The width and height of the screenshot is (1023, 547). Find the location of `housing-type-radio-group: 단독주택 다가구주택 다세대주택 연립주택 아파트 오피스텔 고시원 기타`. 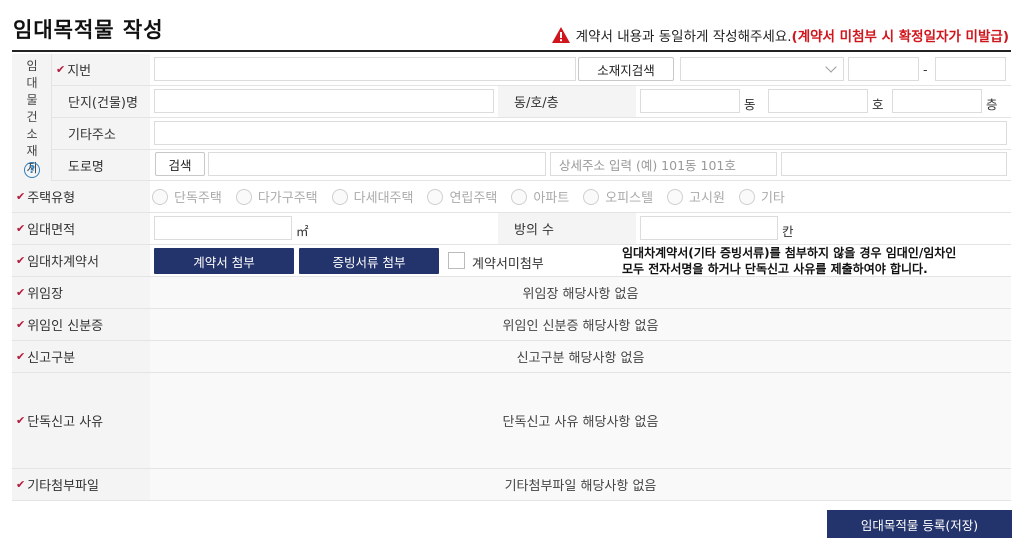

housing-type-radio-group: 단독주택 다가구주택 다세대주택 연립주택 아파트 오피스텔 고시원 기타 is located at coordinates (475, 196).